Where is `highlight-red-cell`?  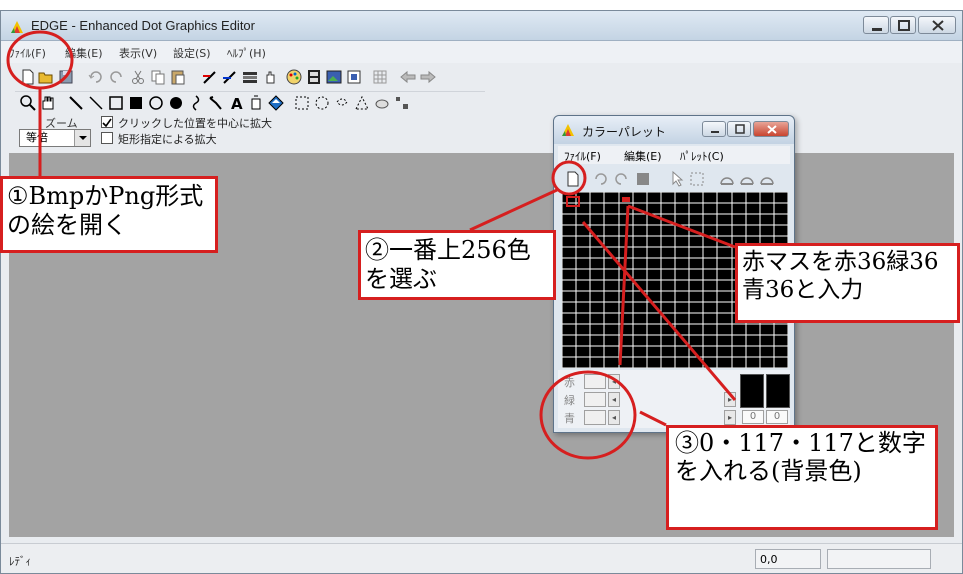
highlight-red-cell is located at coordinates (573, 201).